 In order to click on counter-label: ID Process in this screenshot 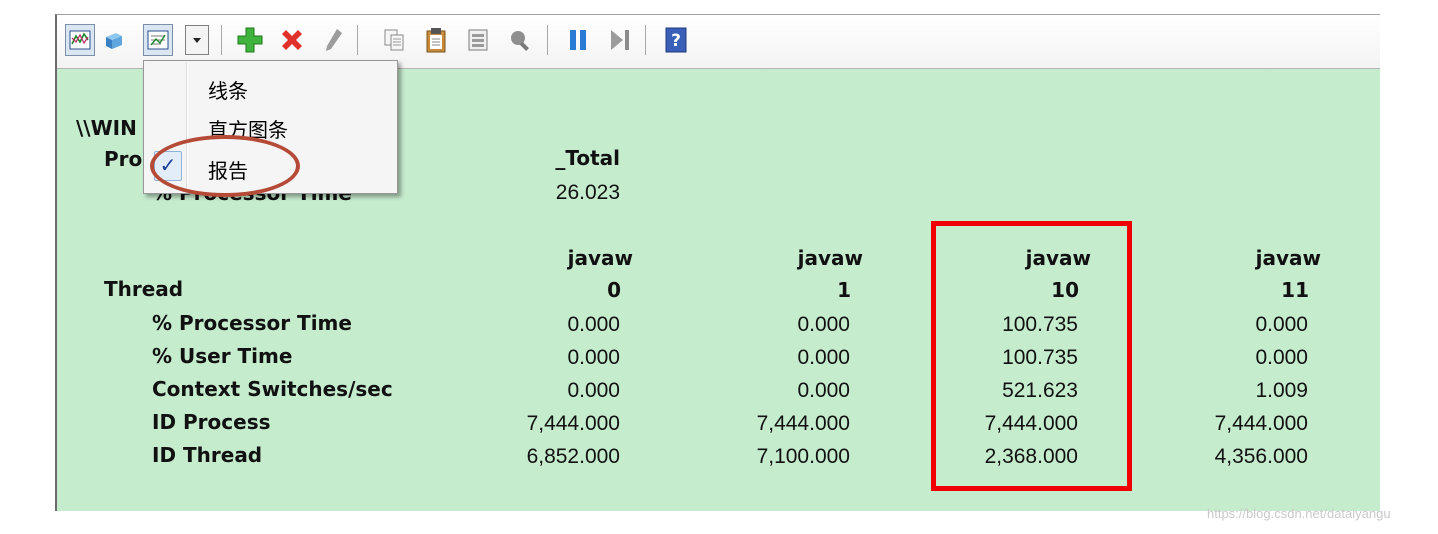, I will do `click(211, 422)`.